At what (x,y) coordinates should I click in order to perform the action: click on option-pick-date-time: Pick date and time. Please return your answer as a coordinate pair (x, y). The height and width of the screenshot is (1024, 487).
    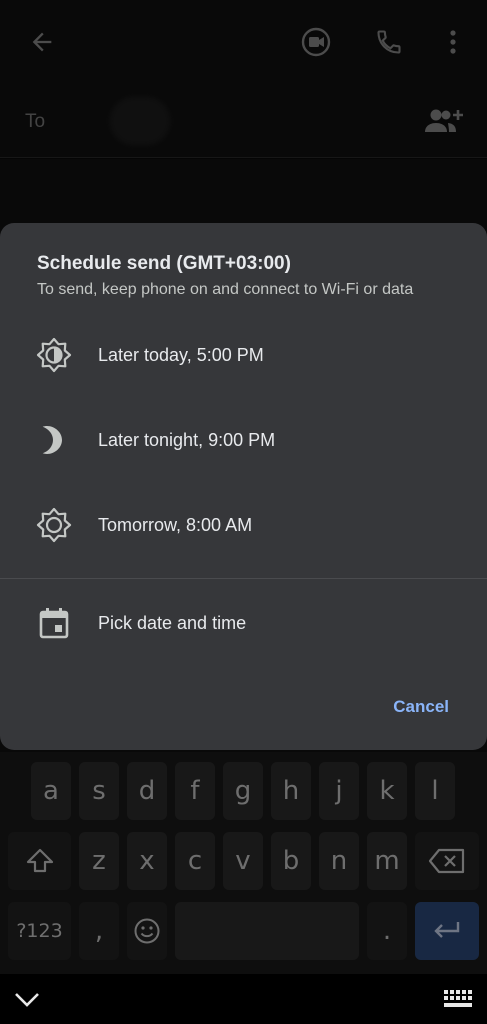
    Looking at the image, I should click on (243, 623).